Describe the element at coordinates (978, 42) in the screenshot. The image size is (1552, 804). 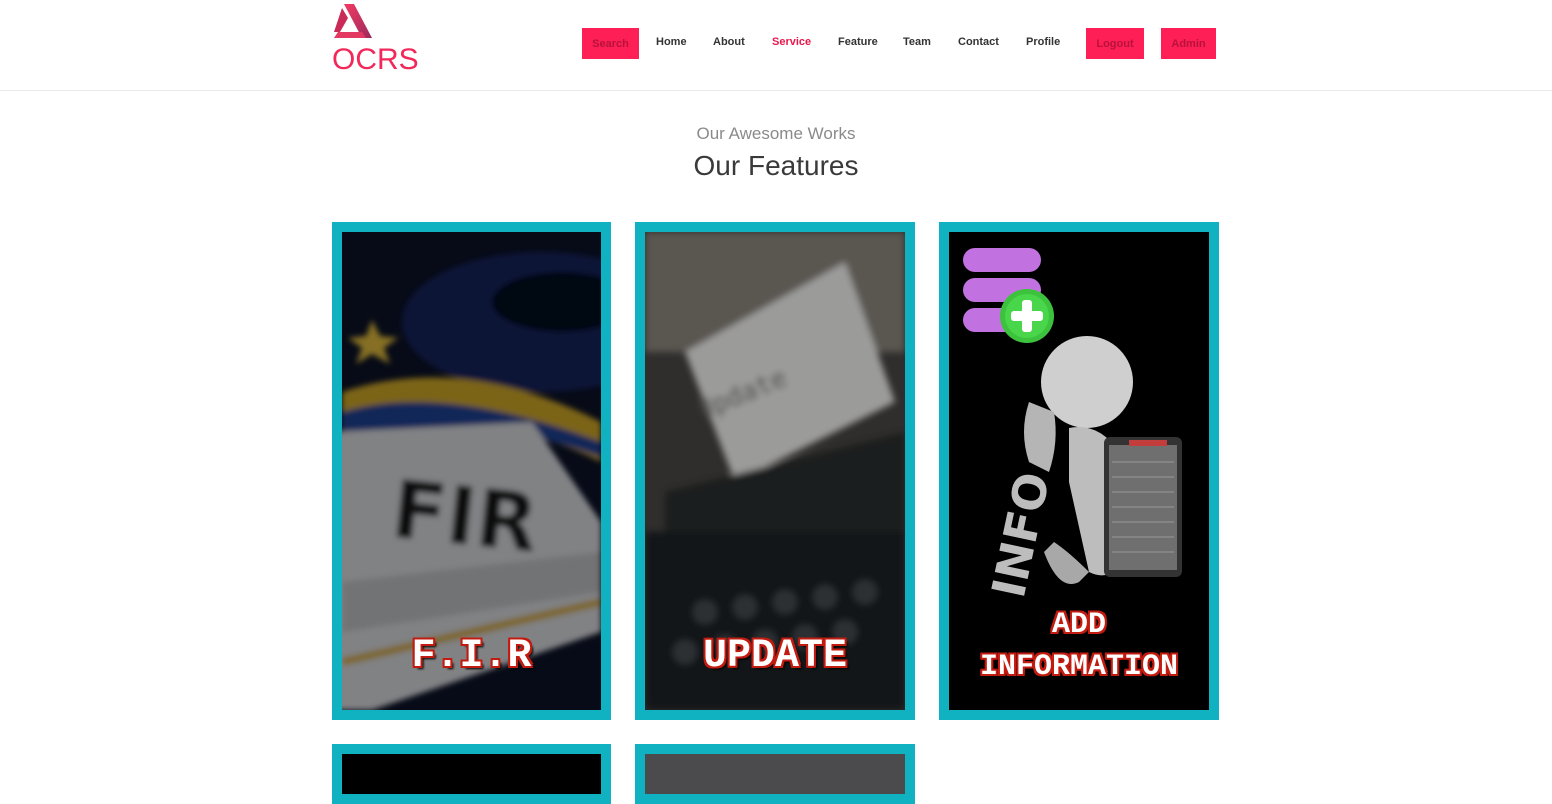
I see `nav-contact: Contact` at that location.